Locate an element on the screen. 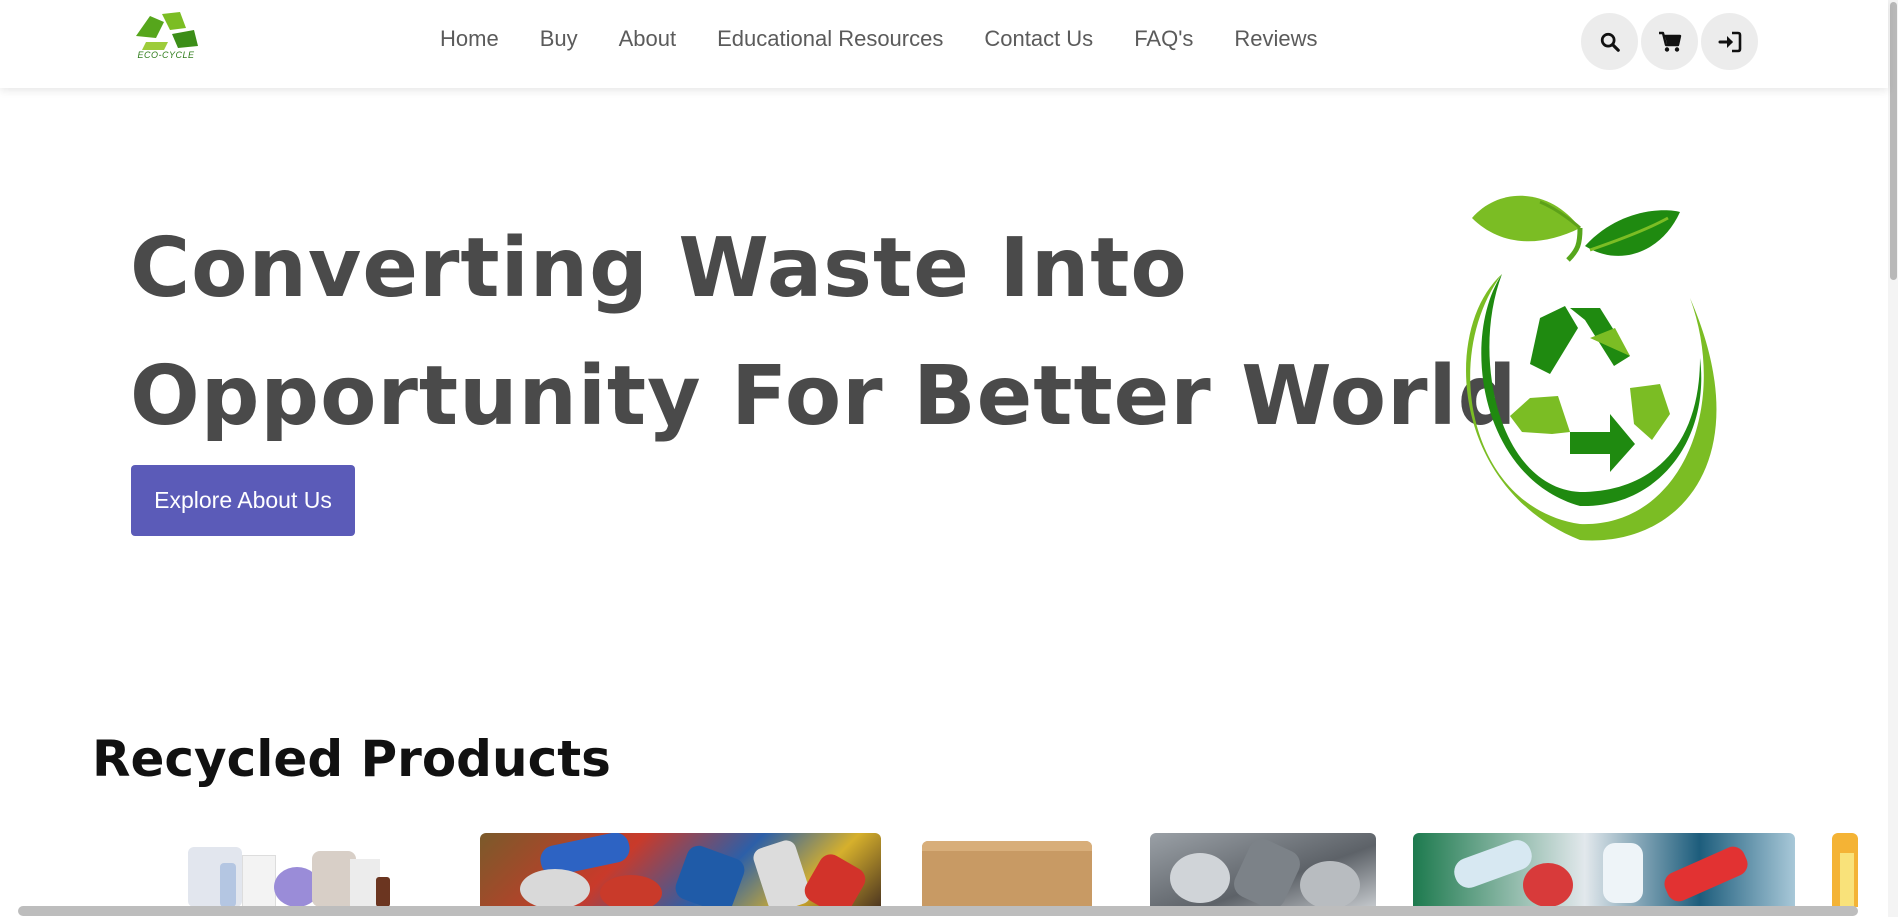  product-card-cardboard-box is located at coordinates (1015, 870).